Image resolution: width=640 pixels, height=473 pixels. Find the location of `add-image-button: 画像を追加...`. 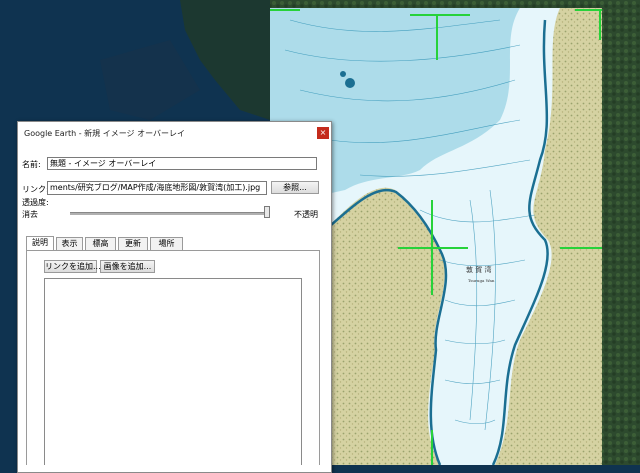

add-image-button: 画像を追加... is located at coordinates (127, 266).